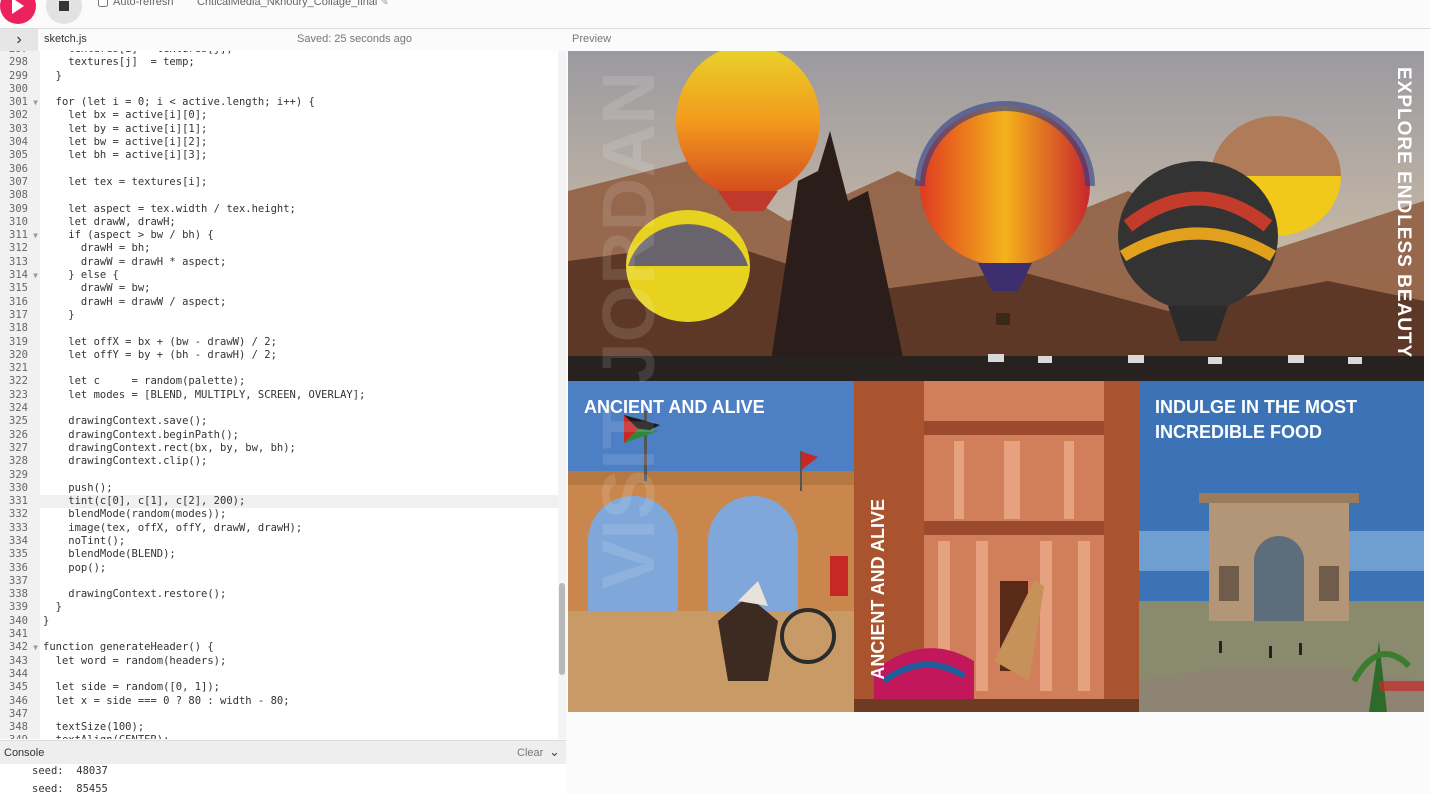  What do you see at coordinates (299, 381) in the screenshot?
I see `code-line: let c = random(palette);` at bounding box center [299, 381].